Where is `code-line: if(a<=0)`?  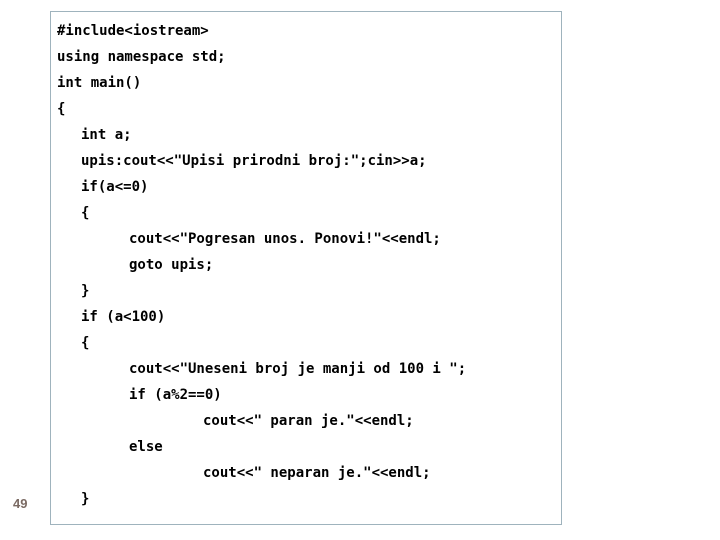 code-line: if(a<=0) is located at coordinates (115, 187).